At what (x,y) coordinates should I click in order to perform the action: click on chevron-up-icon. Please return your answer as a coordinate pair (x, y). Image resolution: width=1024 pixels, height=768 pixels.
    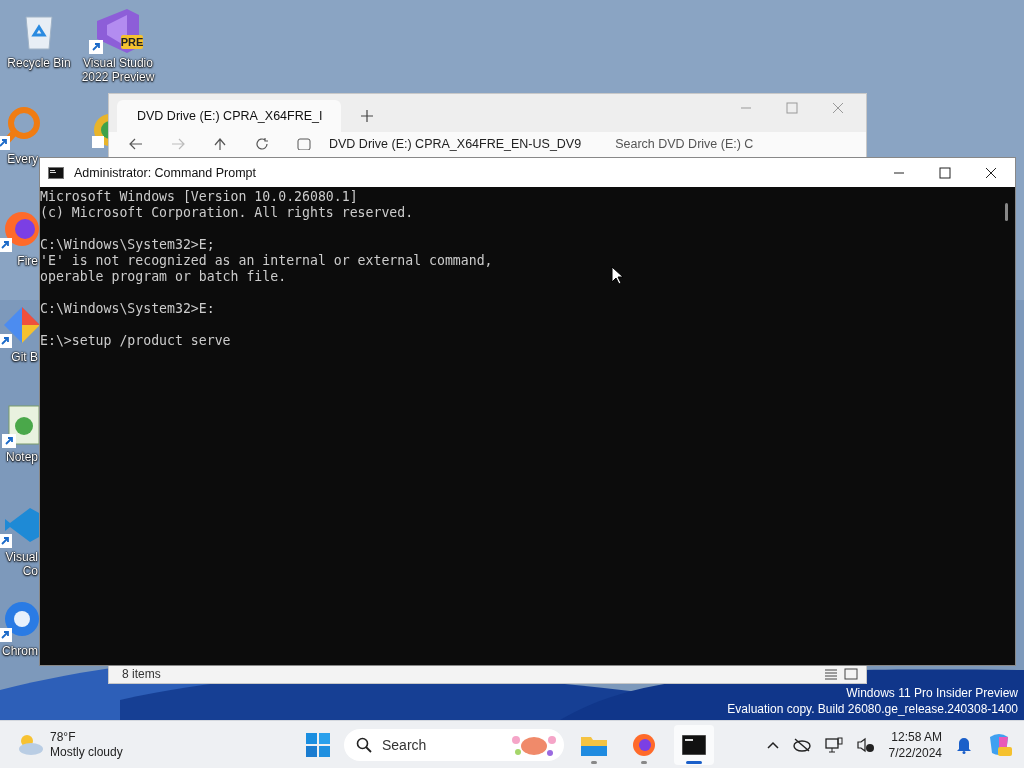
    Looking at the image, I should click on (772, 744).